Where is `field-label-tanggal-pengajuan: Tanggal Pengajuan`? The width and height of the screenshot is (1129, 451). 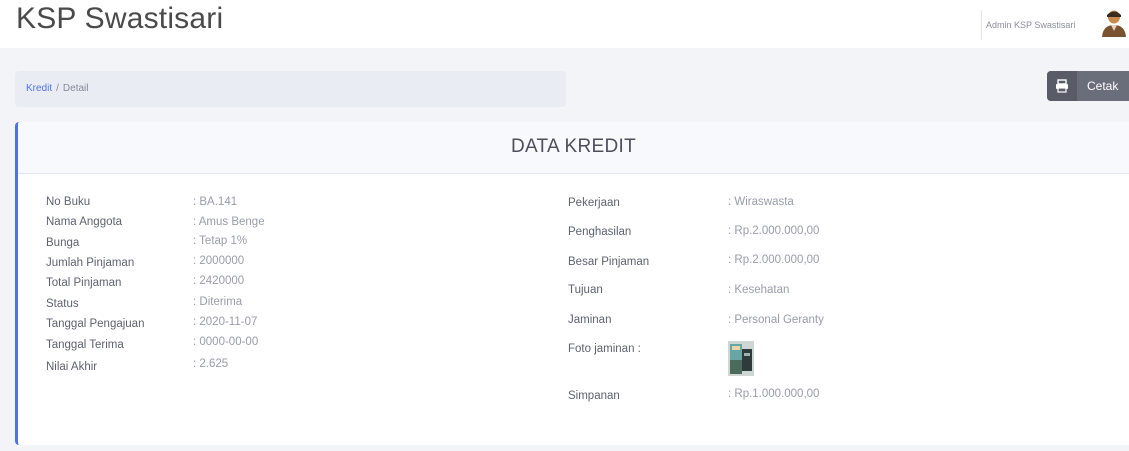 field-label-tanggal-pengajuan: Tanggal Pengajuan is located at coordinates (95, 324).